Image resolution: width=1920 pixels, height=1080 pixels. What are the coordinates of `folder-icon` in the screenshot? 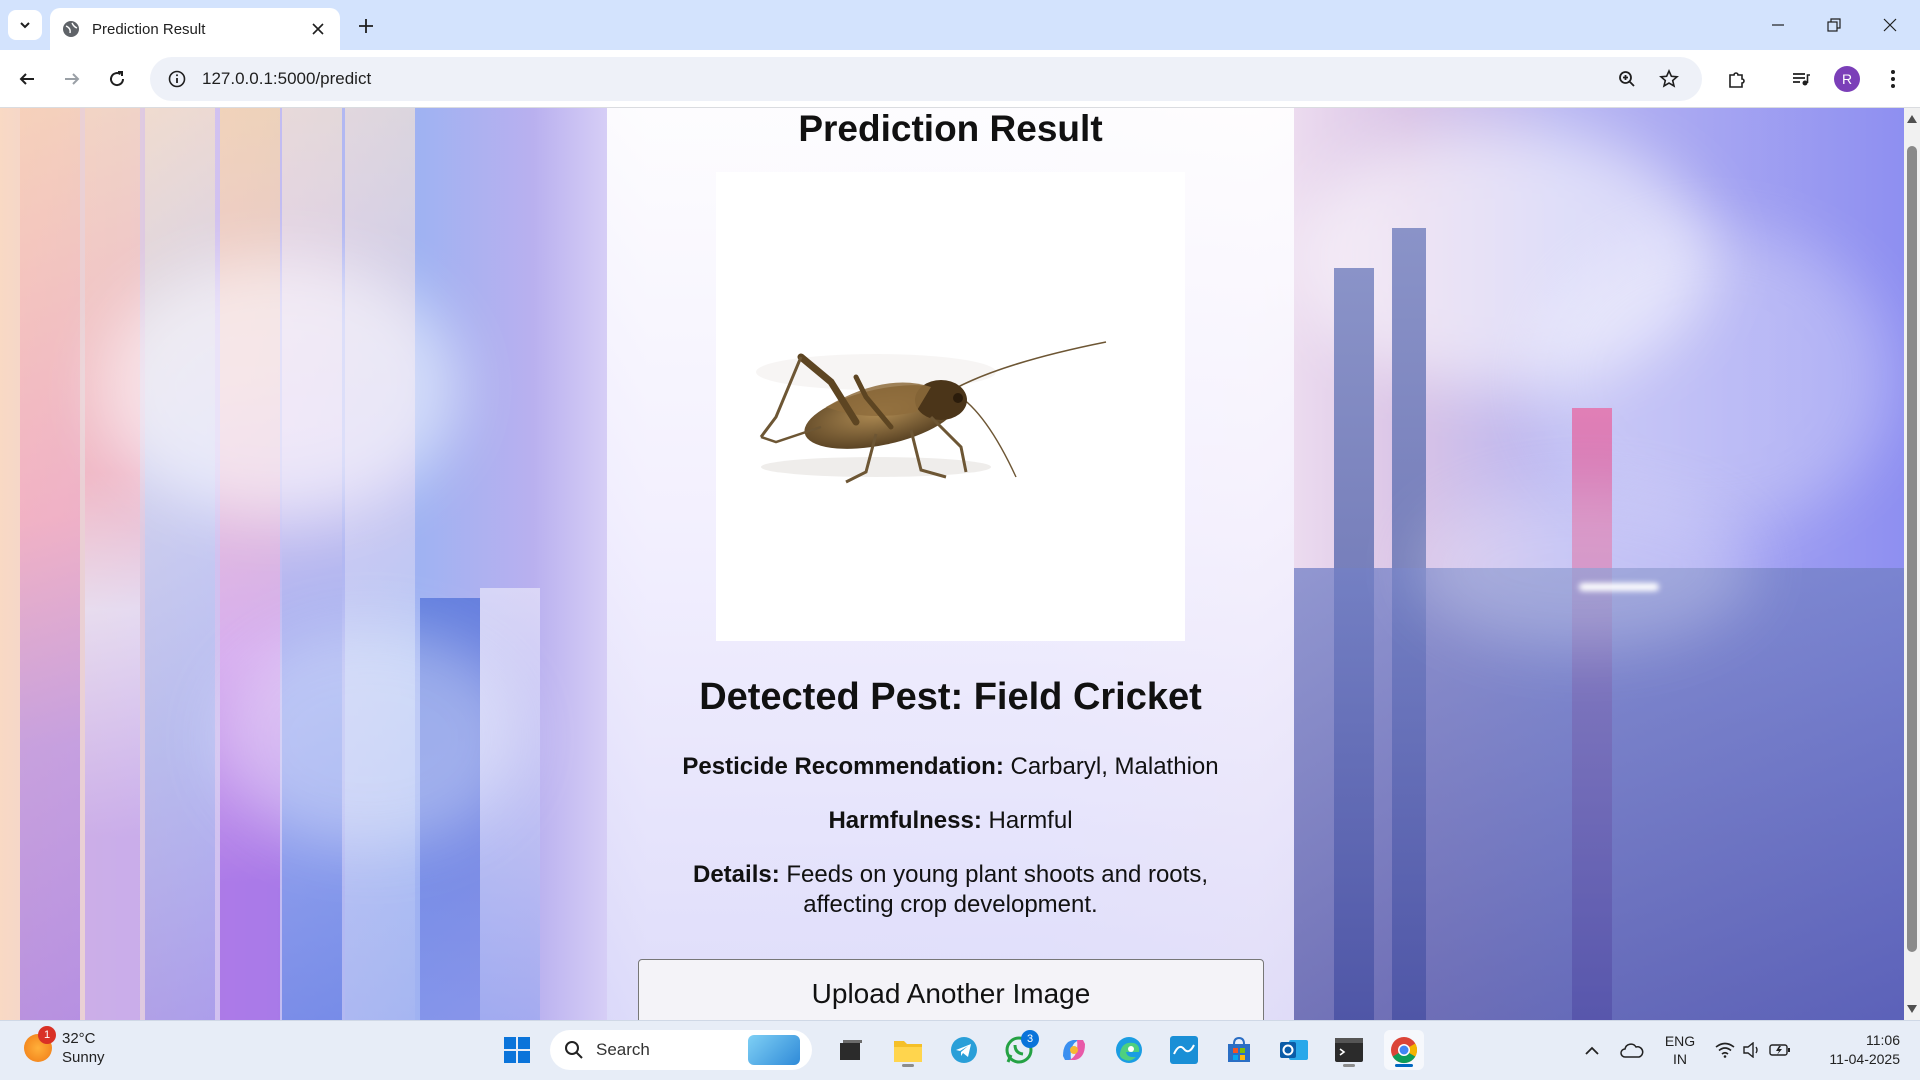 It's located at (908, 1051).